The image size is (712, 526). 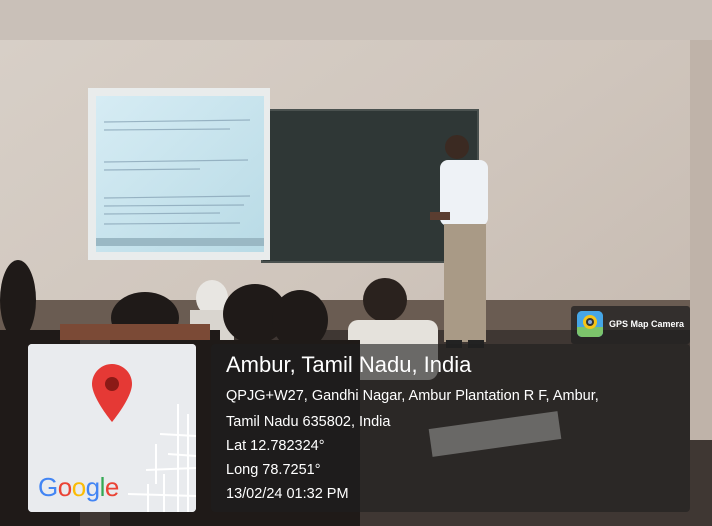 I want to click on app-badge-label: GPS Map Camera, so click(x=647, y=324).